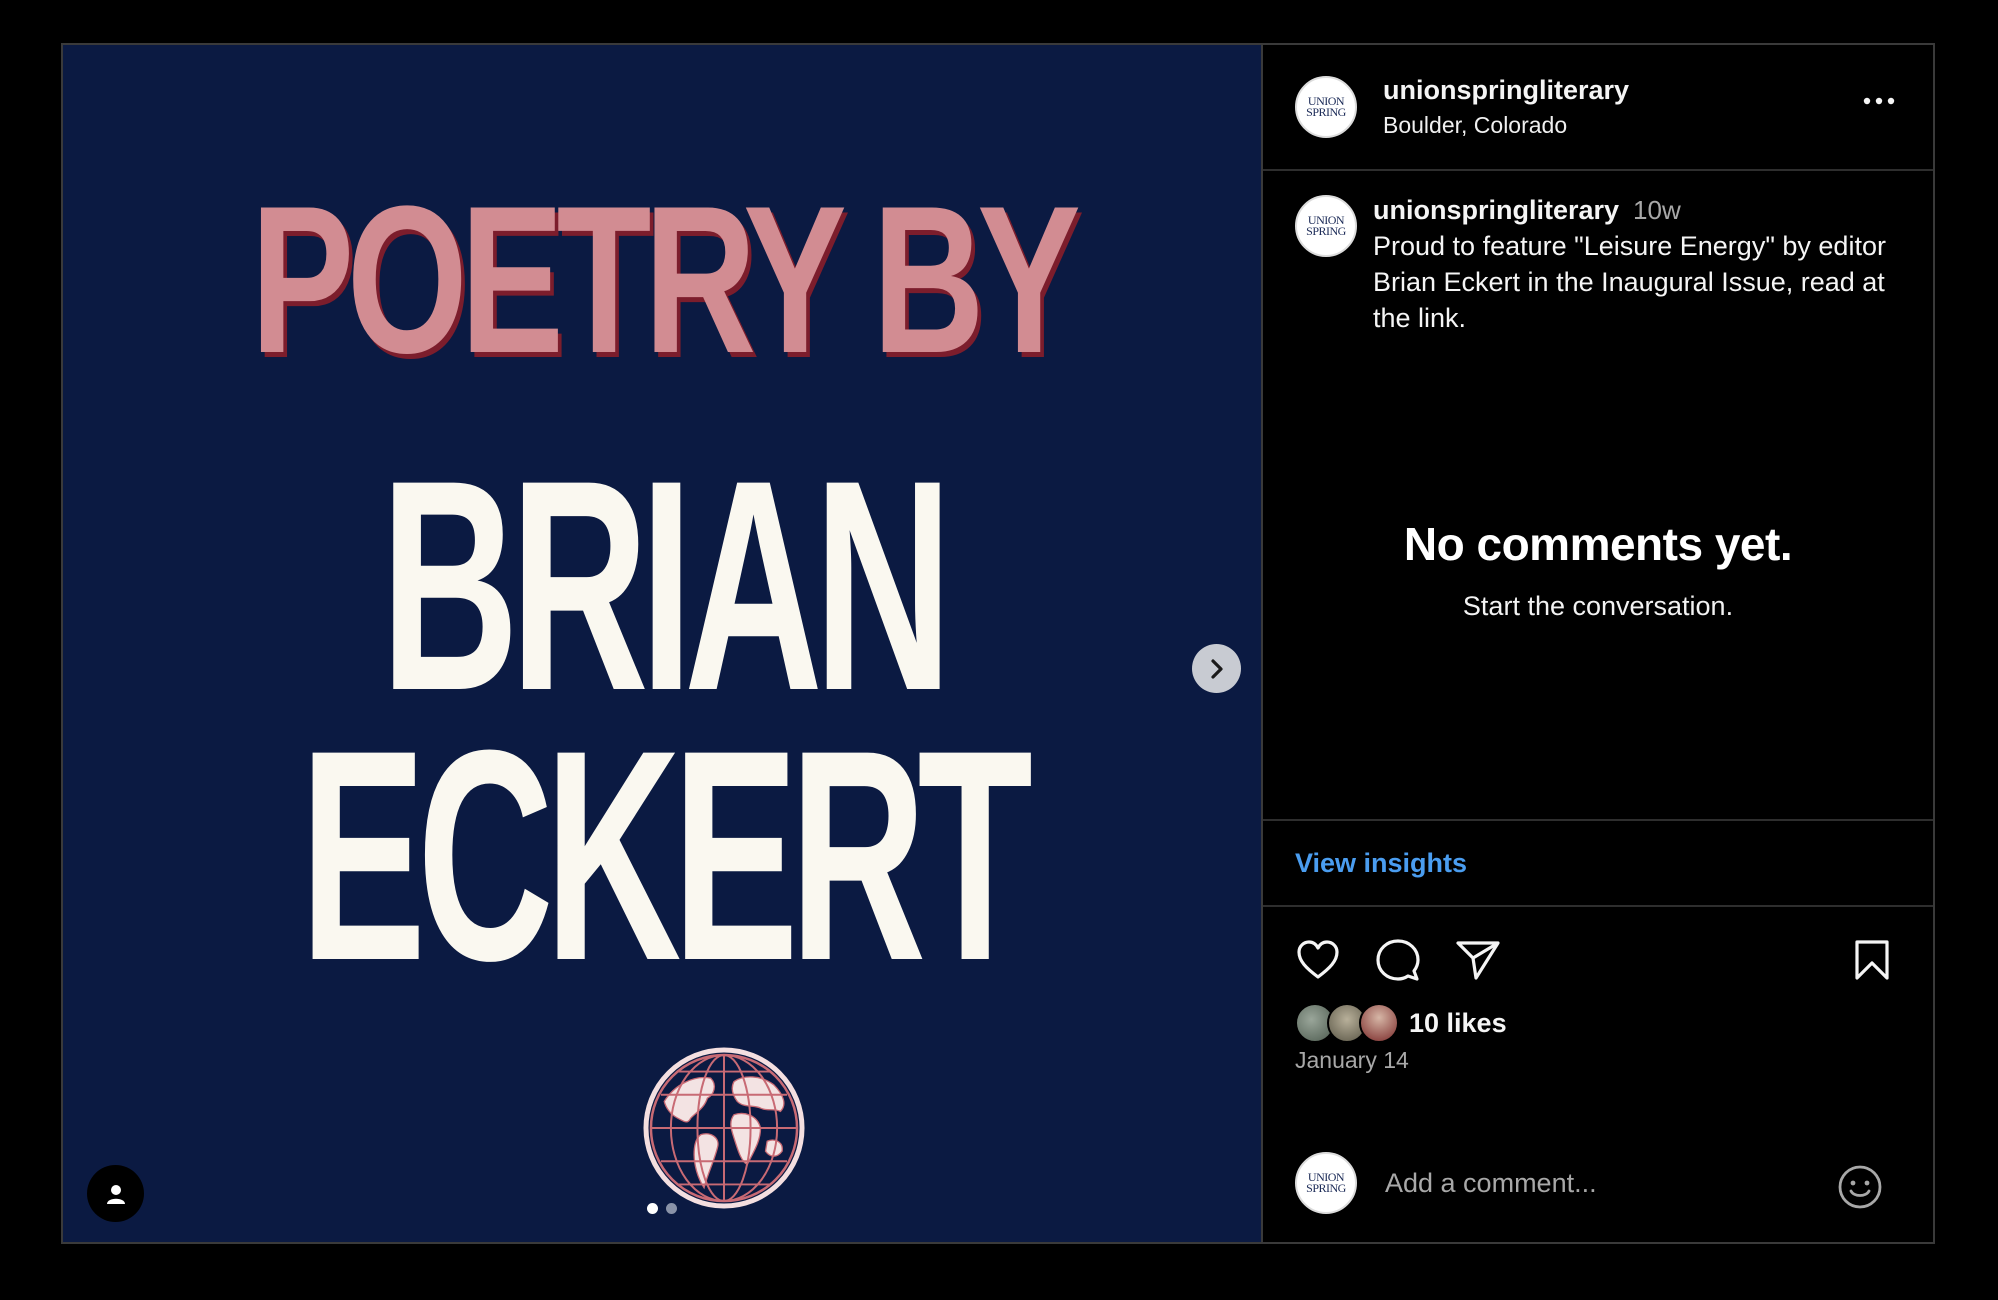 Image resolution: width=1998 pixels, height=1300 pixels. What do you see at coordinates (662, 1208) in the screenshot?
I see `carousel-indicator` at bounding box center [662, 1208].